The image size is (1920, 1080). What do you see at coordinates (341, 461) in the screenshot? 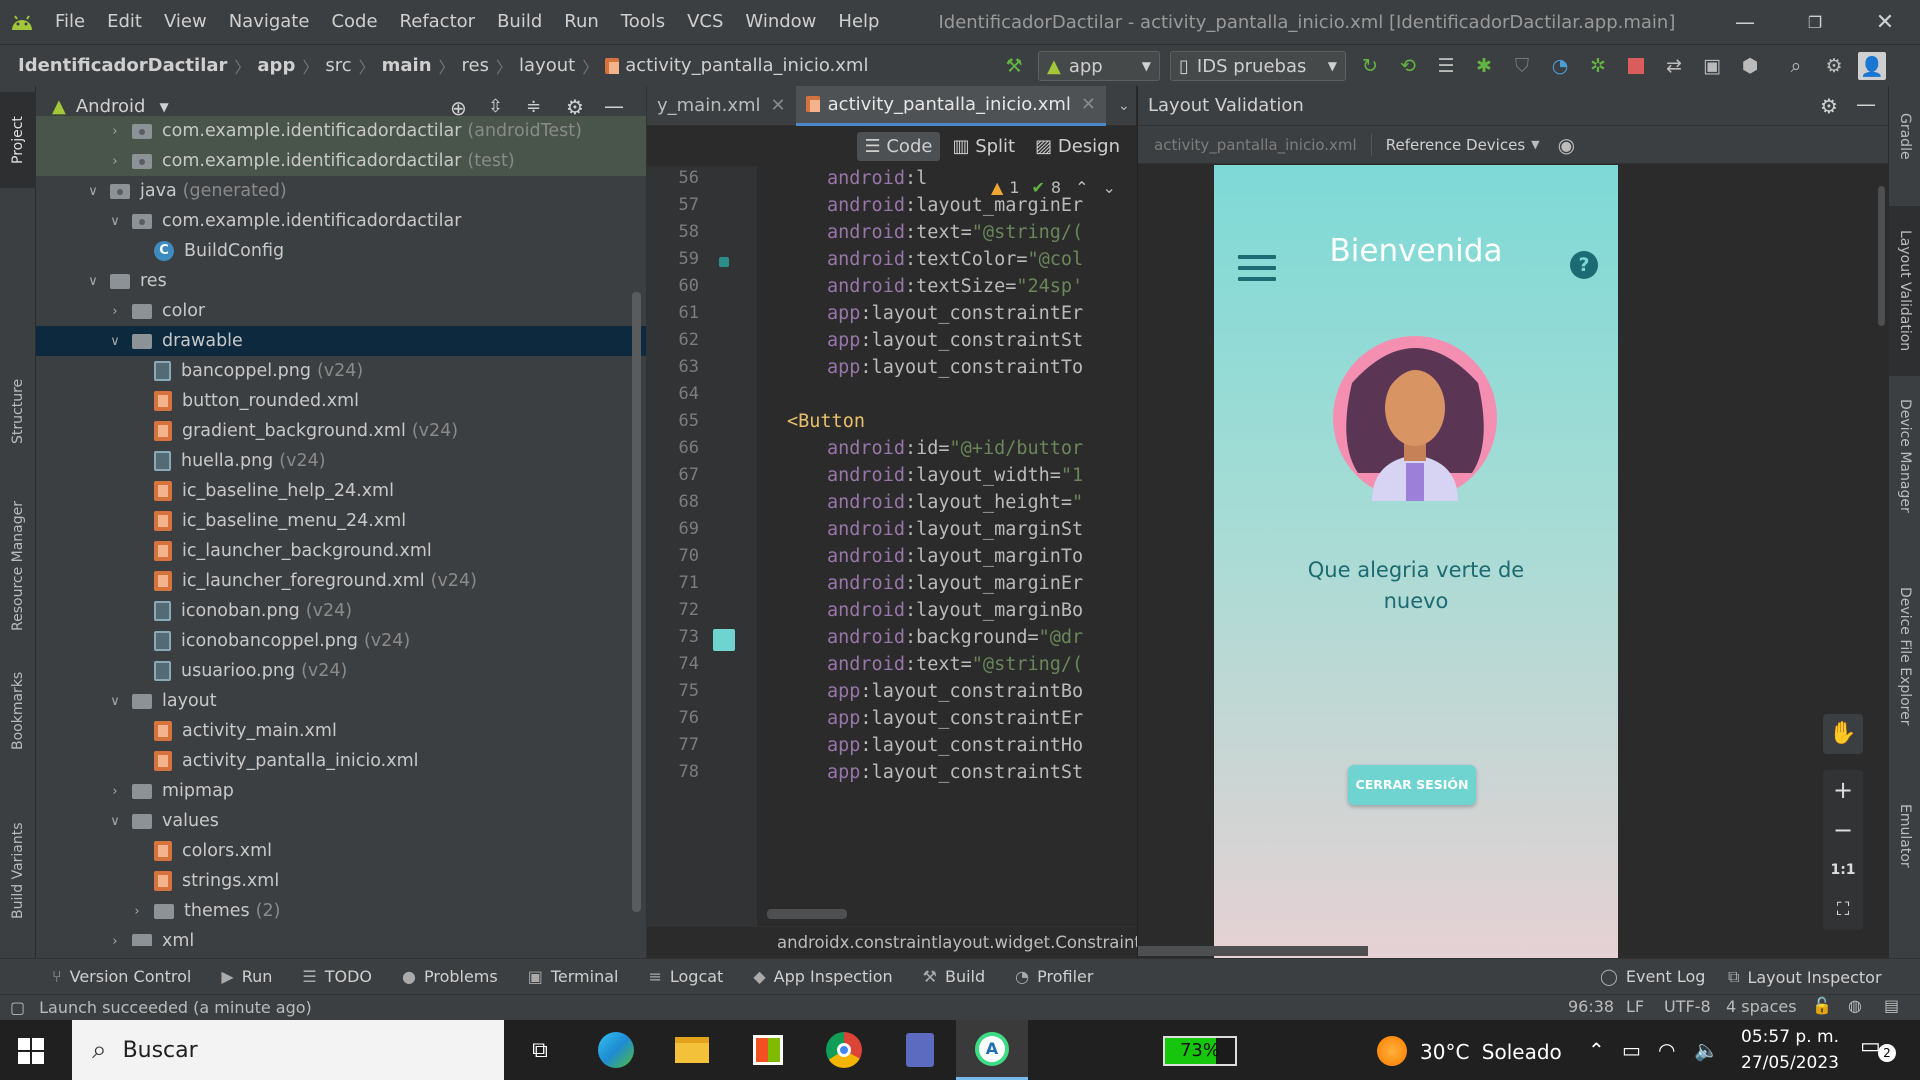
I see `tree-item: huella.png (v24)` at bounding box center [341, 461].